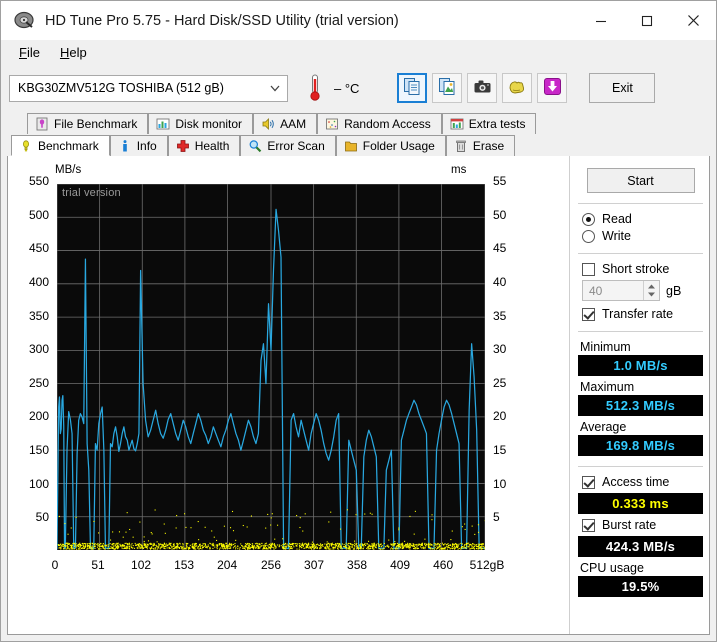  Describe the element at coordinates (387, 124) in the screenshot. I see `tab-random-access-label: Random Access` at that location.